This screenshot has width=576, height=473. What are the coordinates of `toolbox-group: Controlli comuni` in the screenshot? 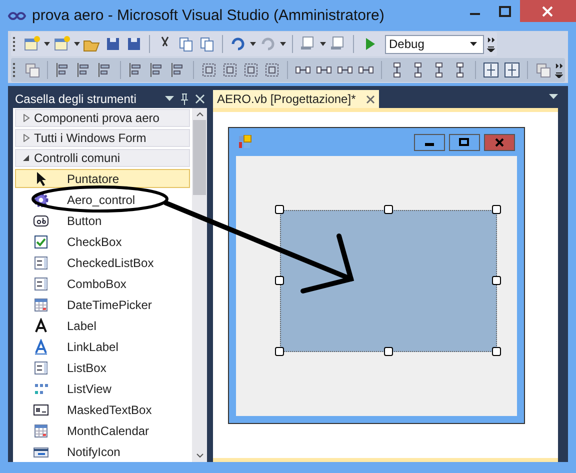 It's located at (102, 158).